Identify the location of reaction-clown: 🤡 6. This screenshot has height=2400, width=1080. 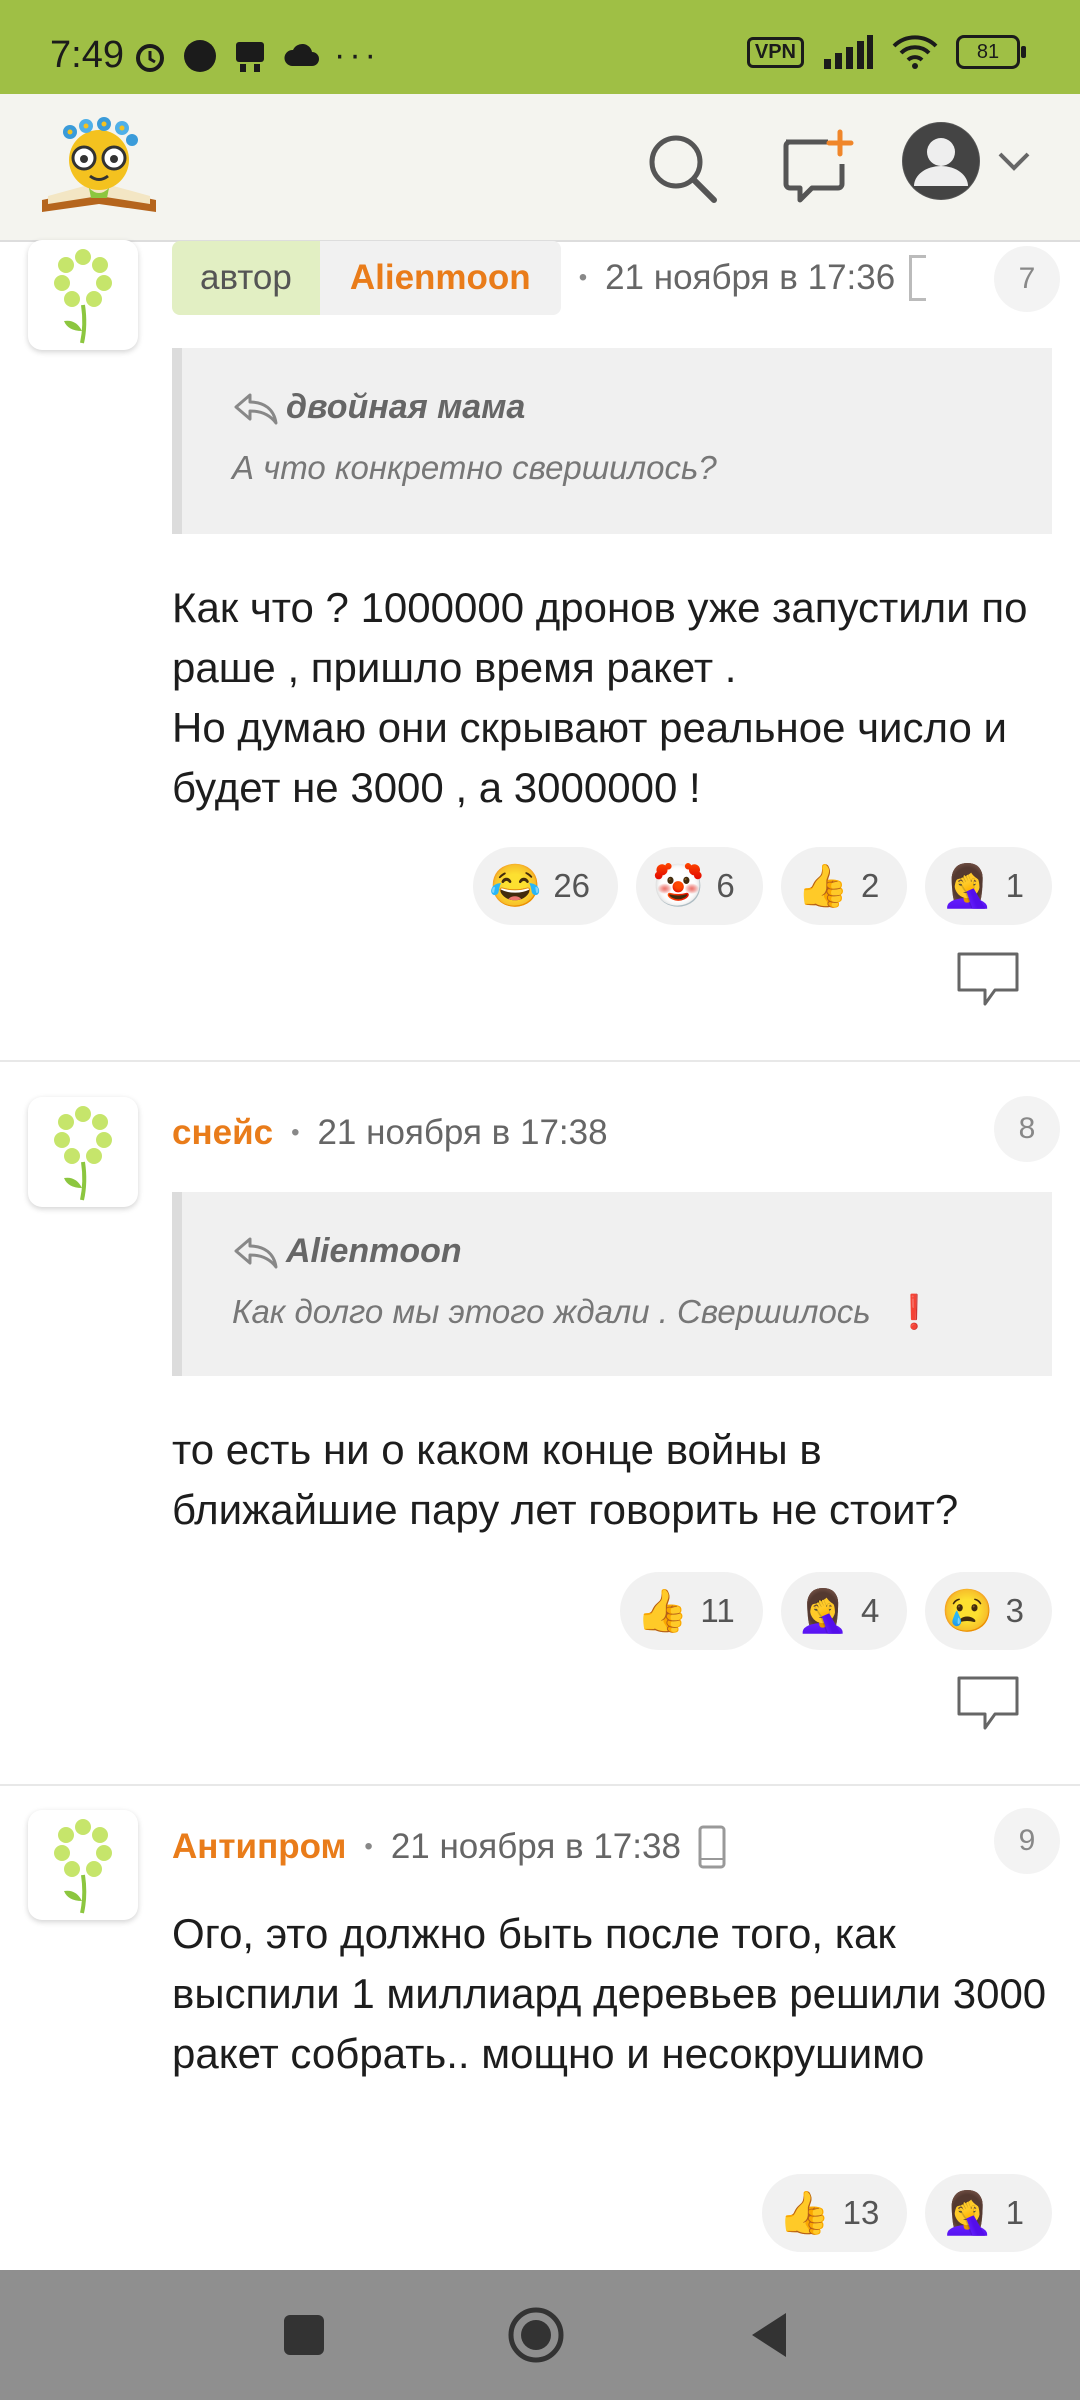
(699, 886).